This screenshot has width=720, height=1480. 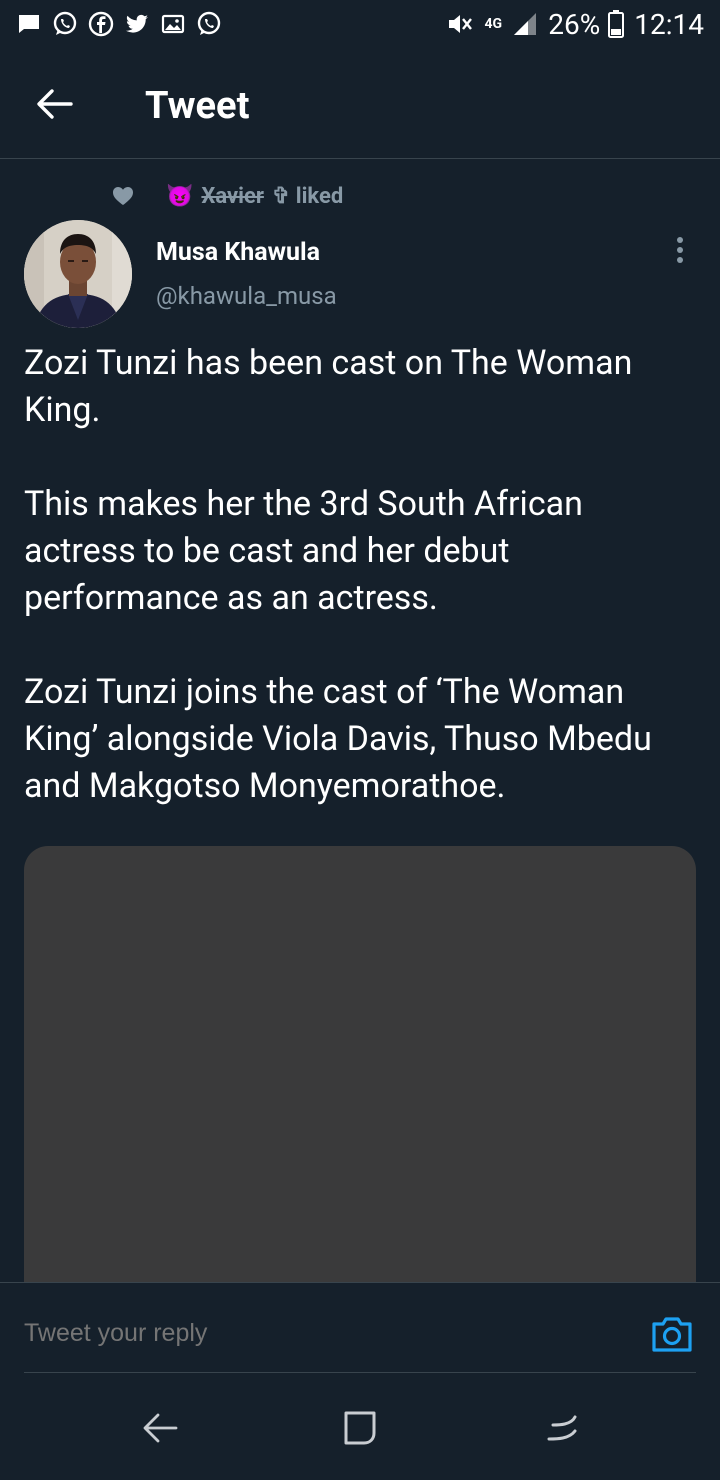 What do you see at coordinates (459, 24) in the screenshot?
I see `mute-icon` at bounding box center [459, 24].